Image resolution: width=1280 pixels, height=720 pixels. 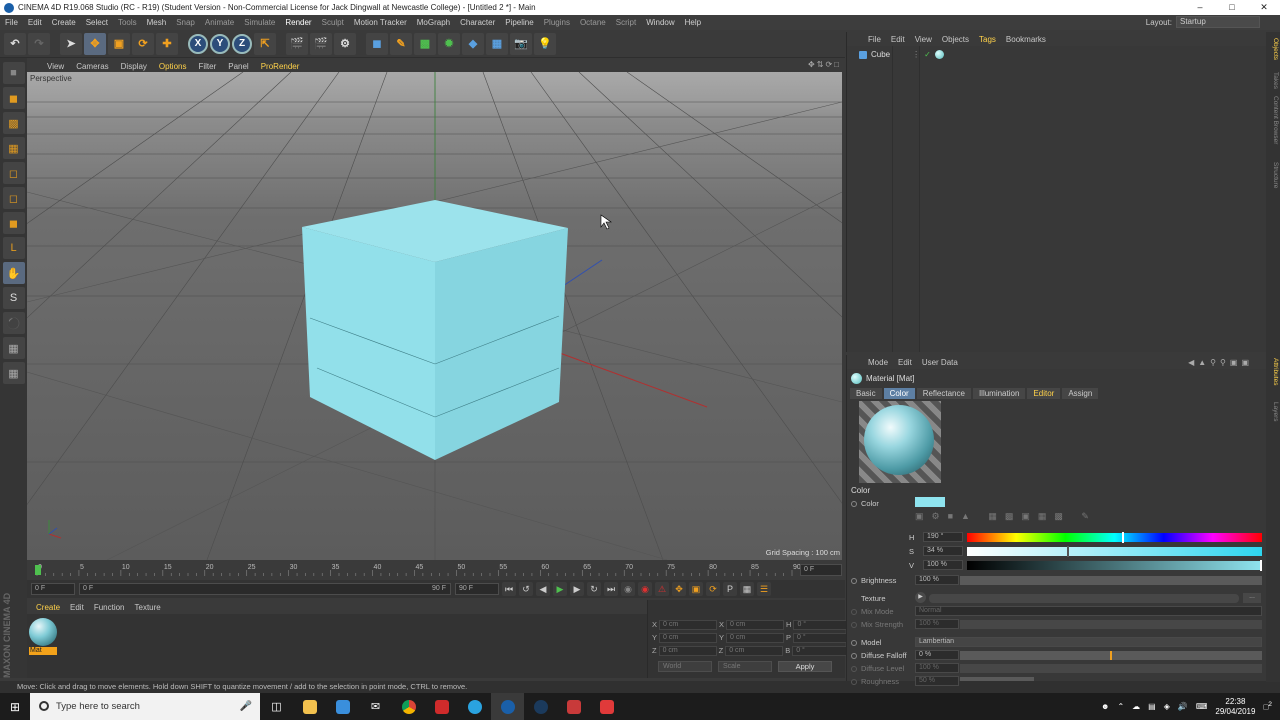 I want to click on previous-frame-icon: ◀, so click(x=543, y=589).